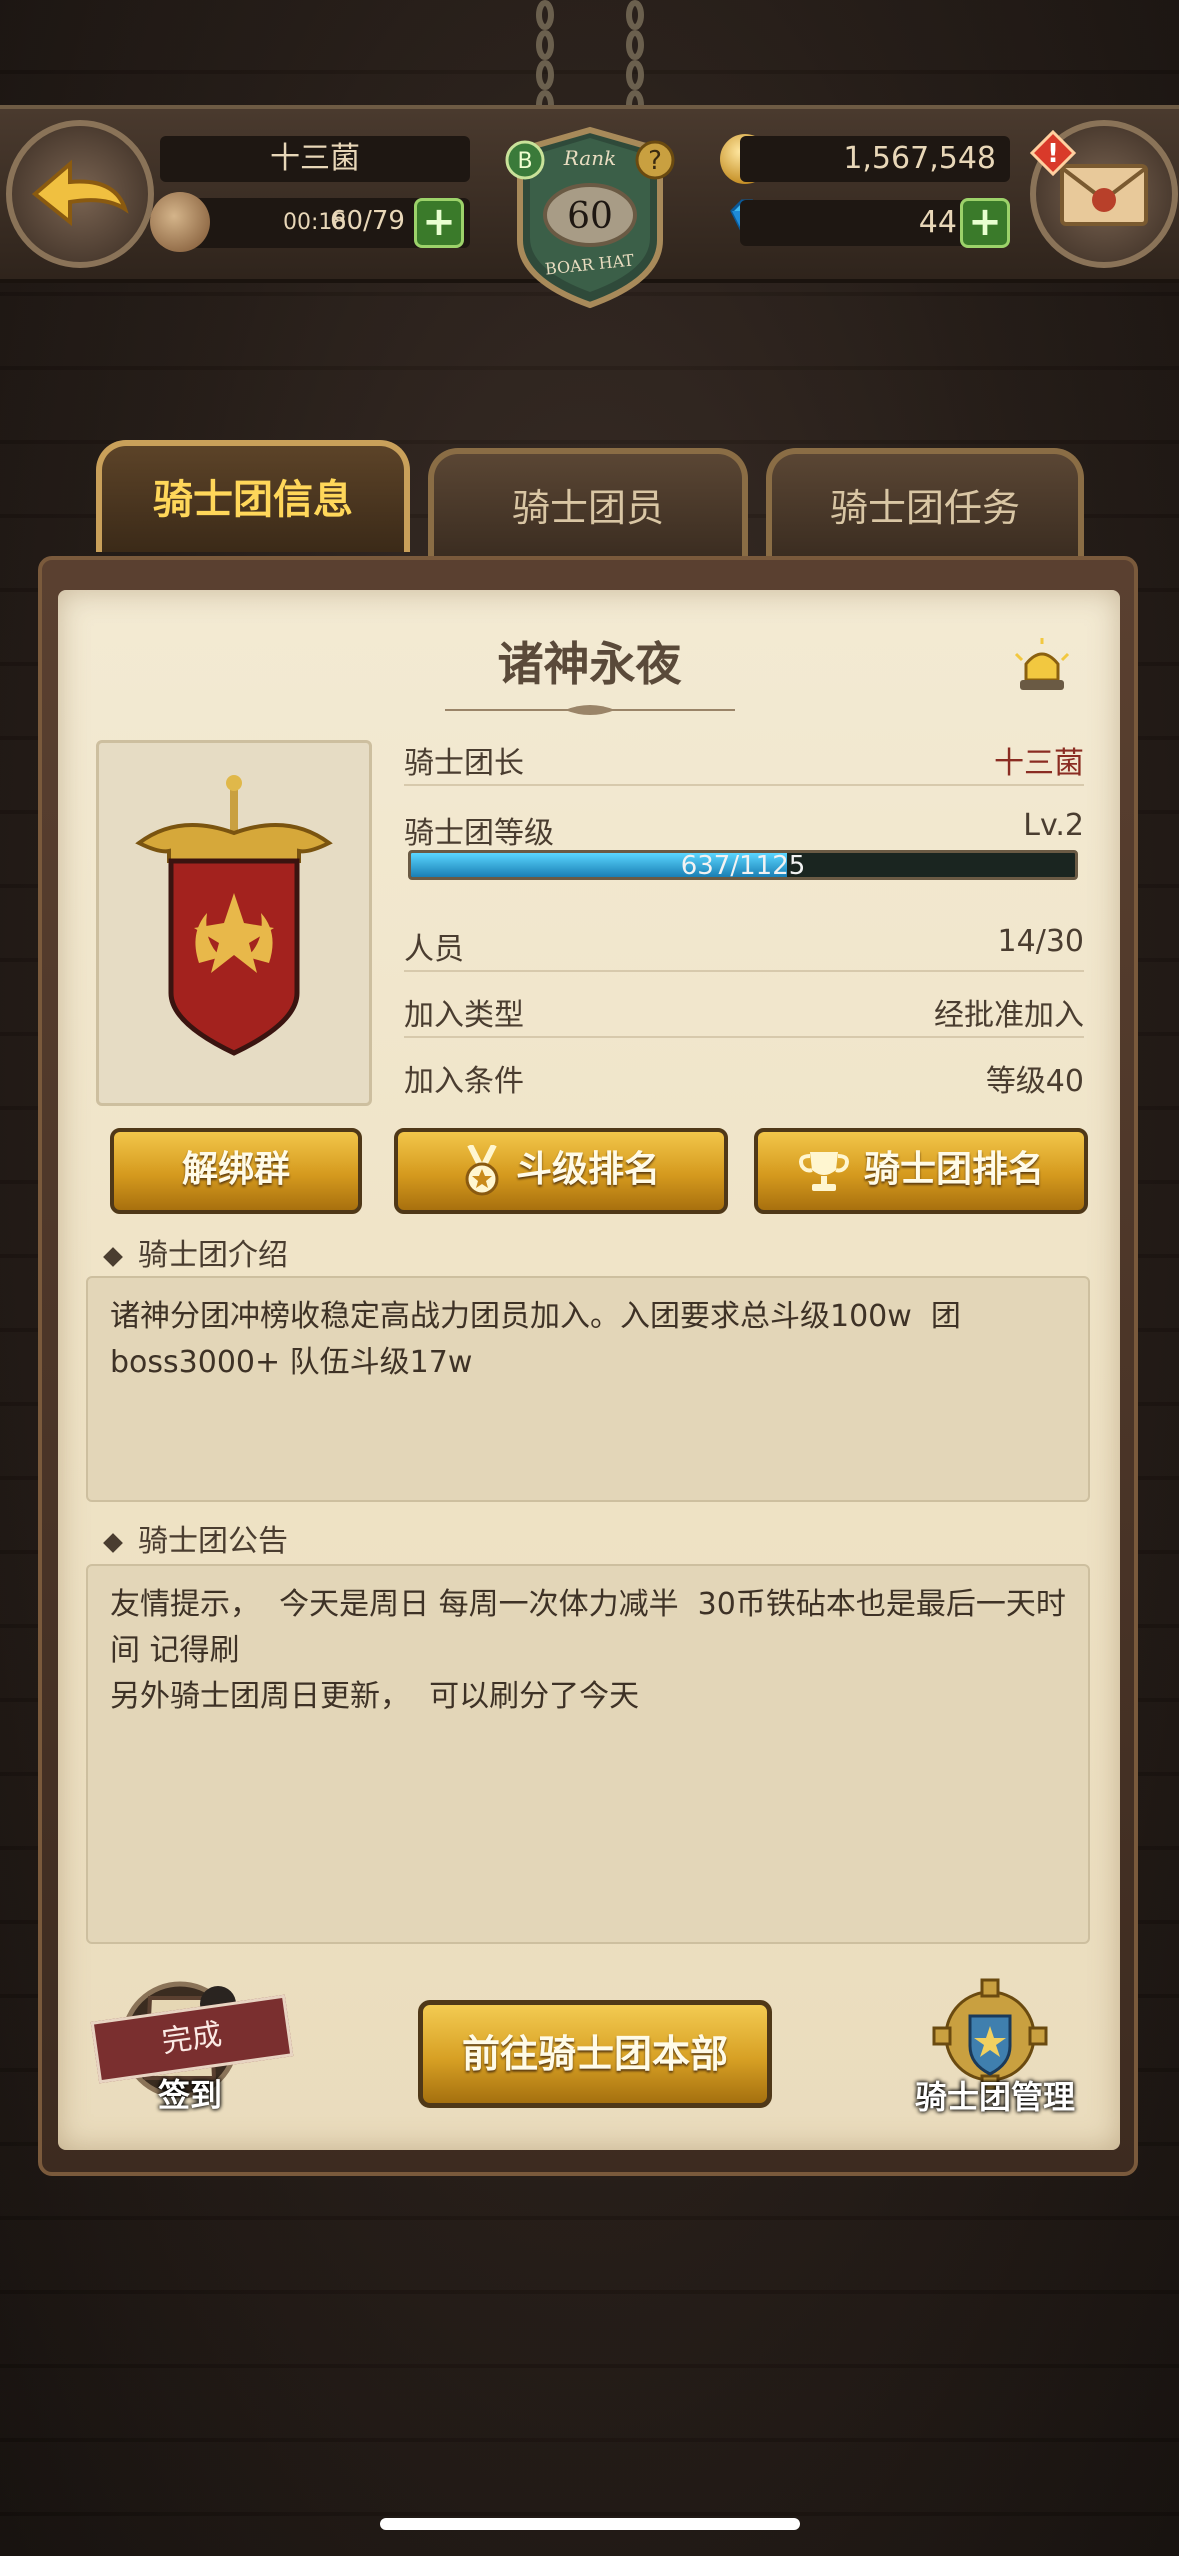  Describe the element at coordinates (744, 1073) in the screenshot. I see `info-row-join-condition: 加入条件 等级40` at that location.